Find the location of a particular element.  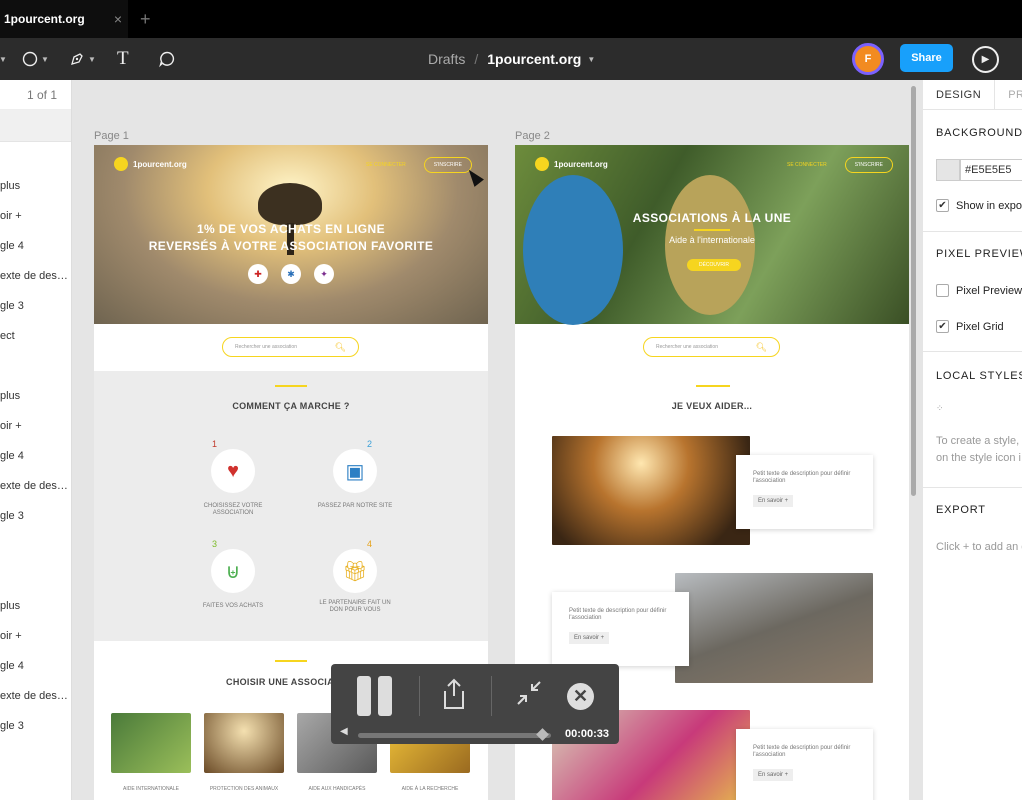

hero-title: ASSOCIATIONS À LA UNE is located at coordinates (712, 218).